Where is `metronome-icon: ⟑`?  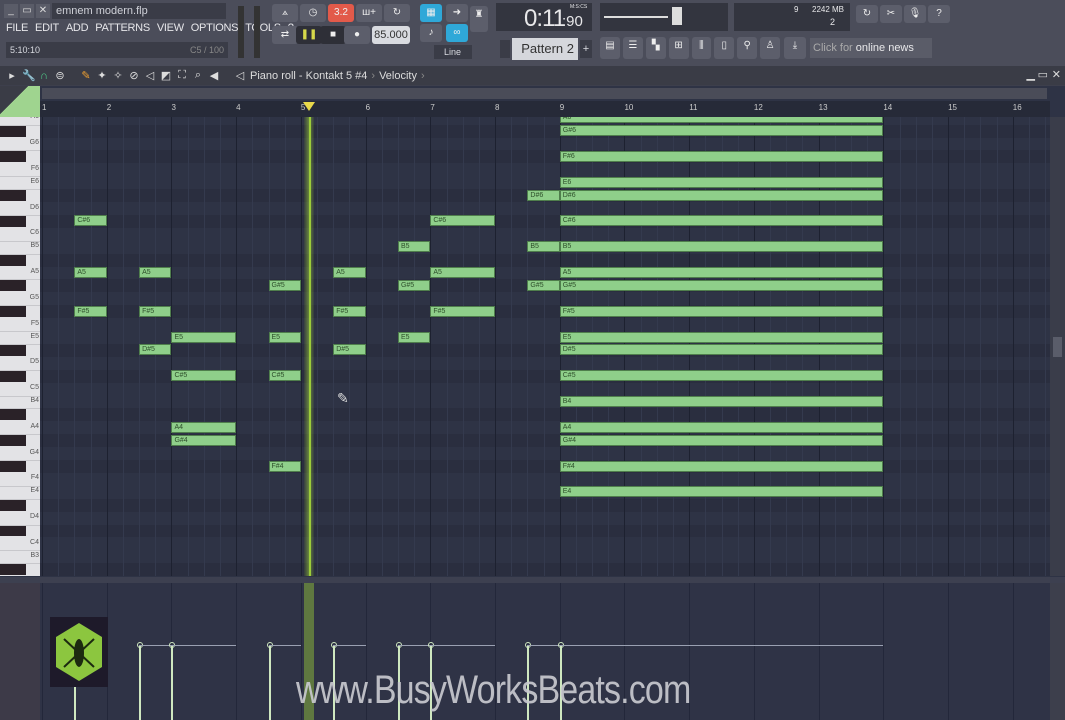 metronome-icon: ⟑ is located at coordinates (285, 13).